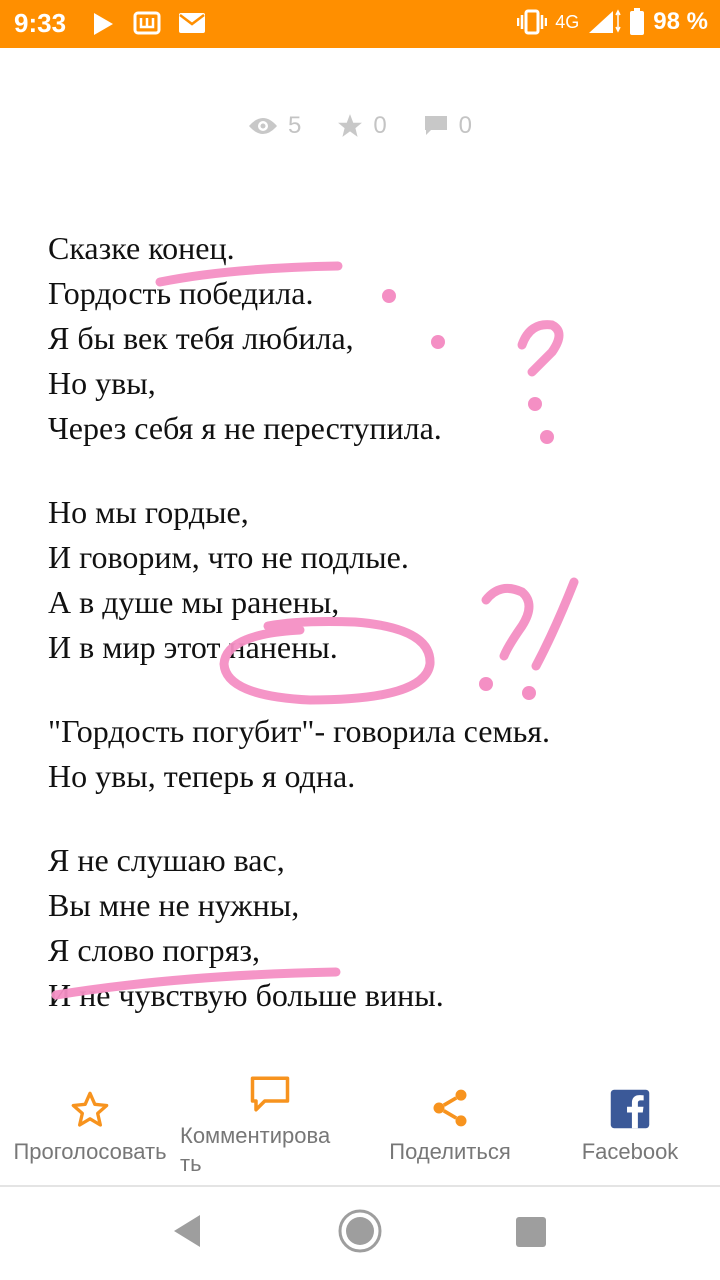 The image size is (720, 1280). I want to click on share-button: Поделиться, so click(450, 1126).